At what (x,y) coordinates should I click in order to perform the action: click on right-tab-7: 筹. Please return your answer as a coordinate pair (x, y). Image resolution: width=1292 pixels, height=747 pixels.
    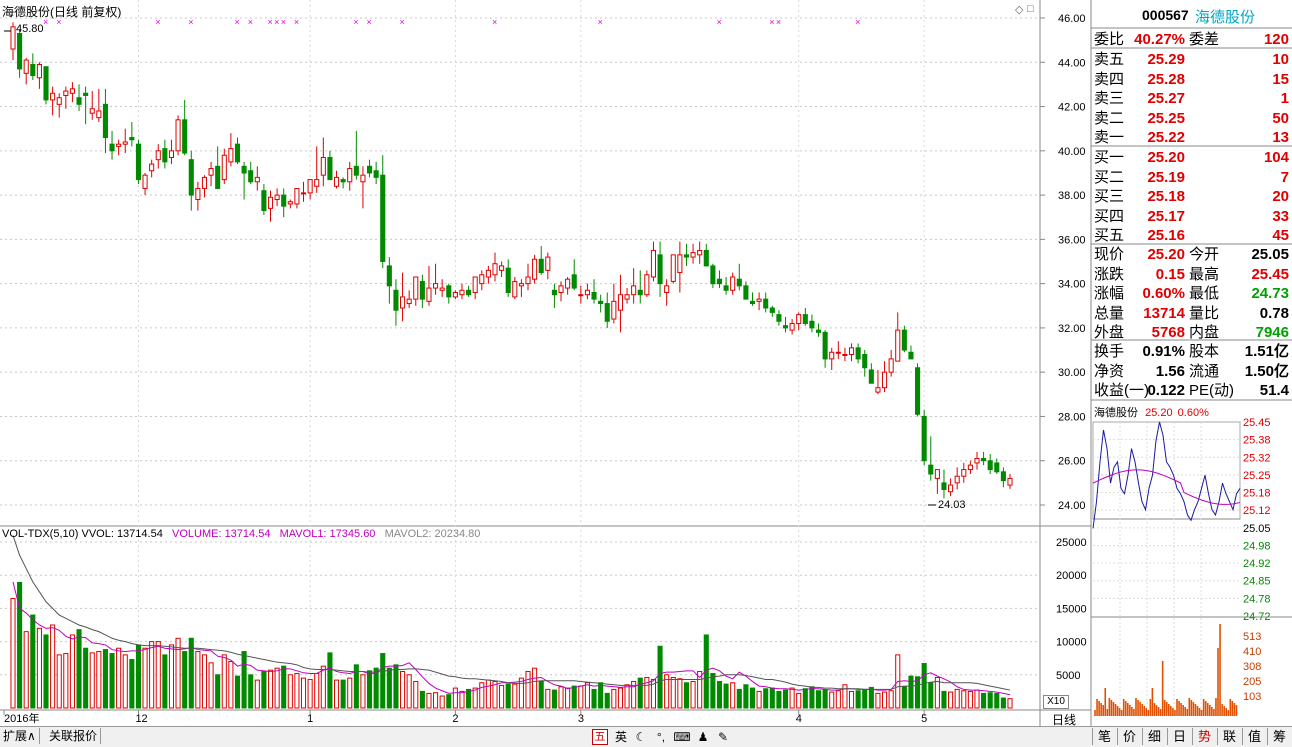
    Looking at the image, I should click on (1279, 736).